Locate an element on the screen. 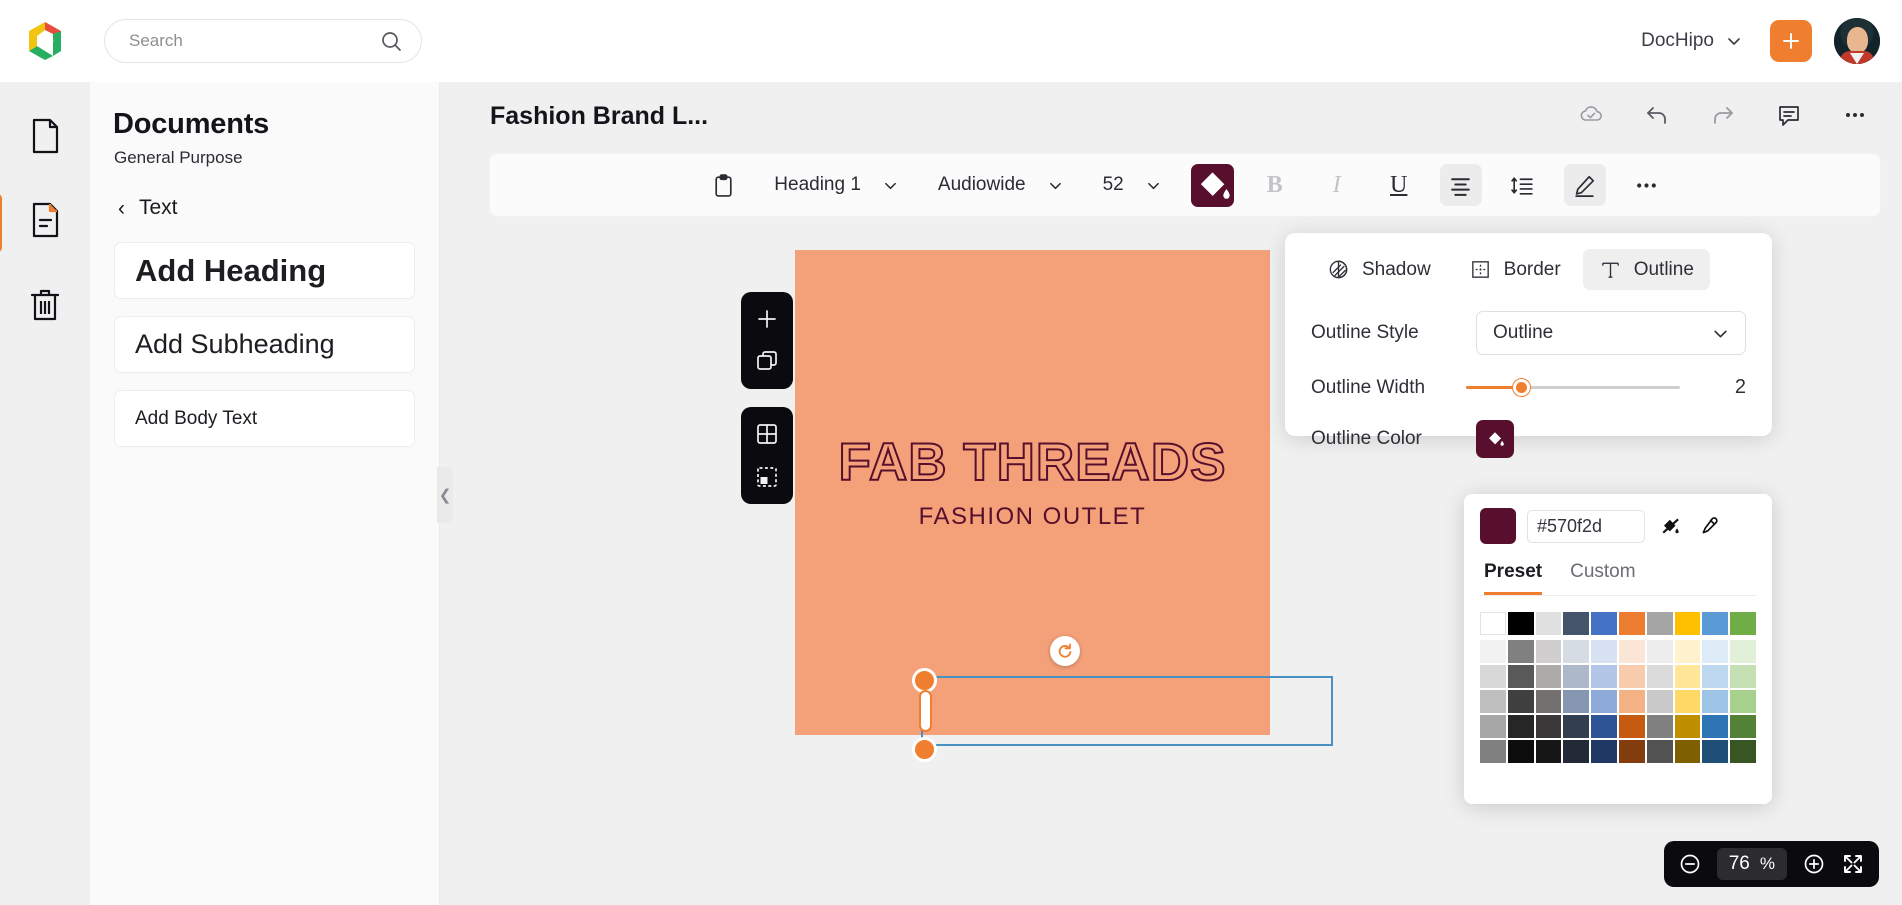  search-input is located at coordinates (254, 41).